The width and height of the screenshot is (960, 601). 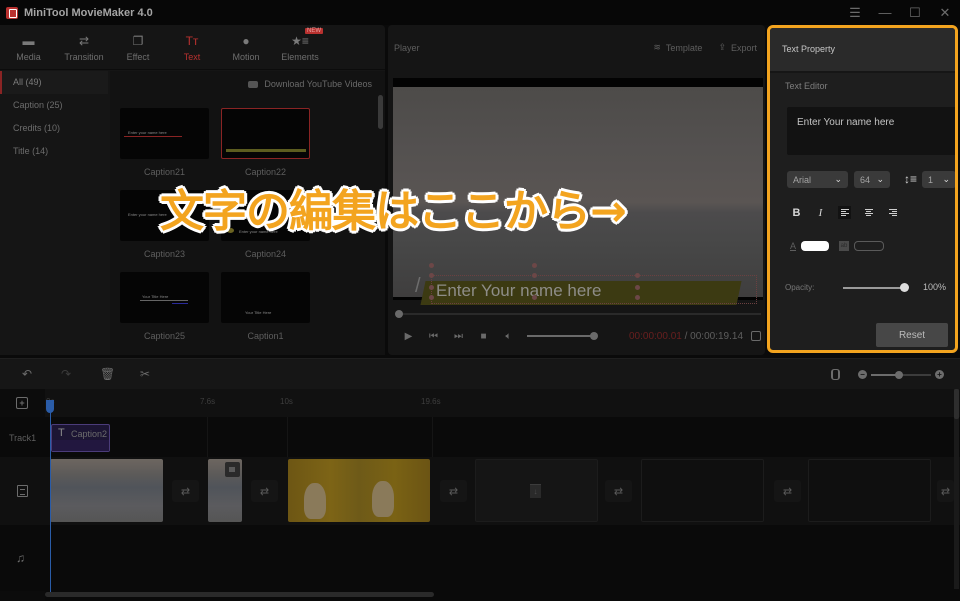 I want to click on opacity-slider, so click(x=876, y=287).